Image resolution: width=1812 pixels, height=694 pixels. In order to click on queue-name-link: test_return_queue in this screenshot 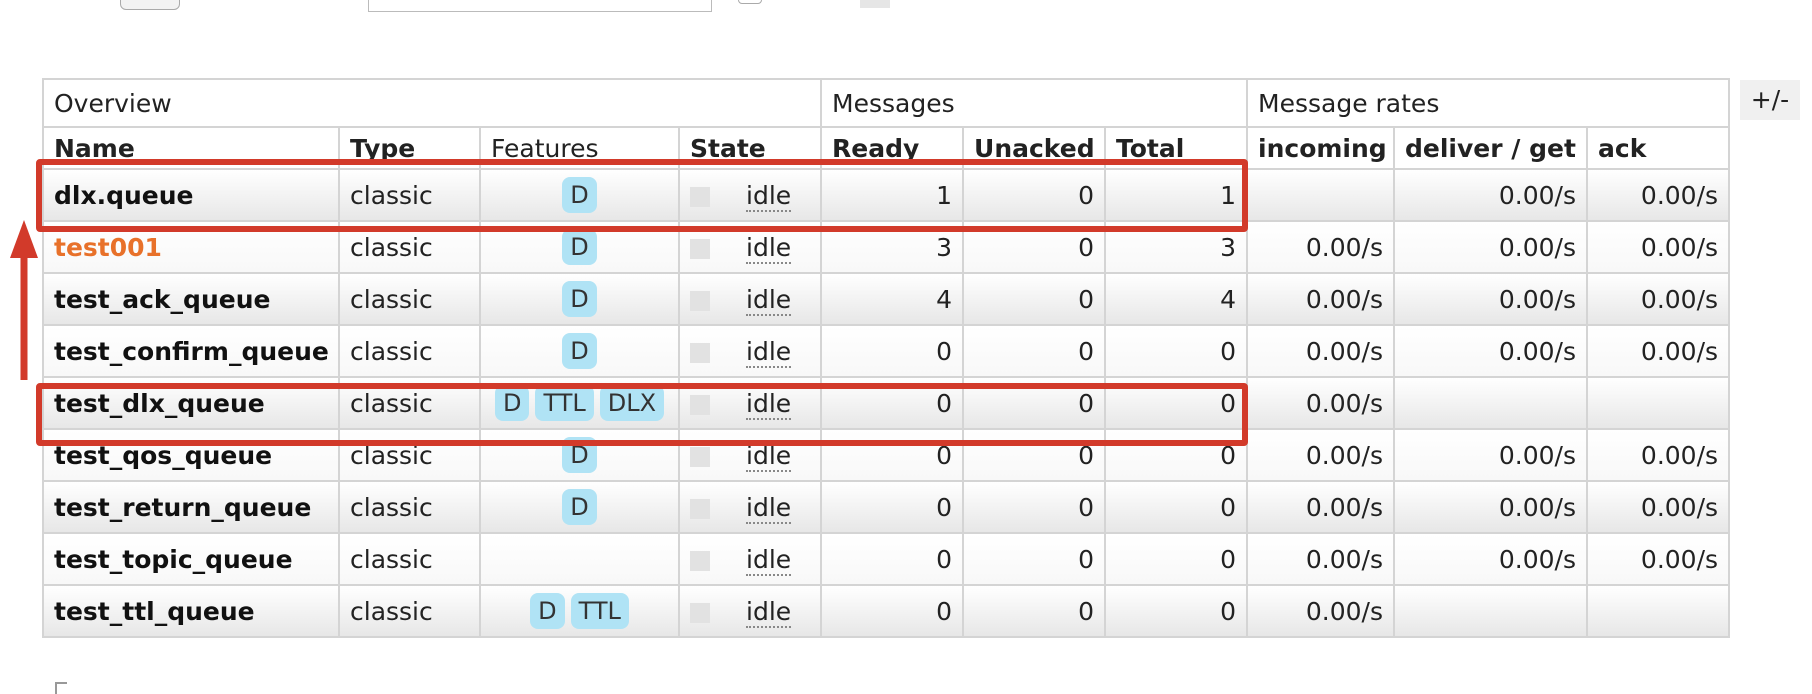, I will do `click(191, 507)`.